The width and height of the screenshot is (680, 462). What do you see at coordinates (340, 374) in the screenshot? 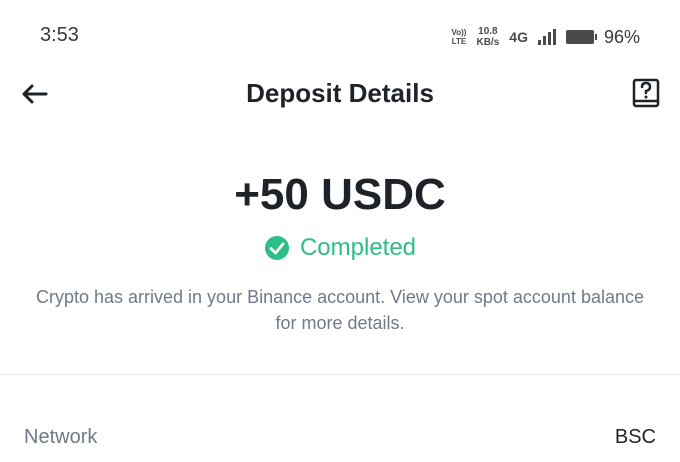
I see `divider` at bounding box center [340, 374].